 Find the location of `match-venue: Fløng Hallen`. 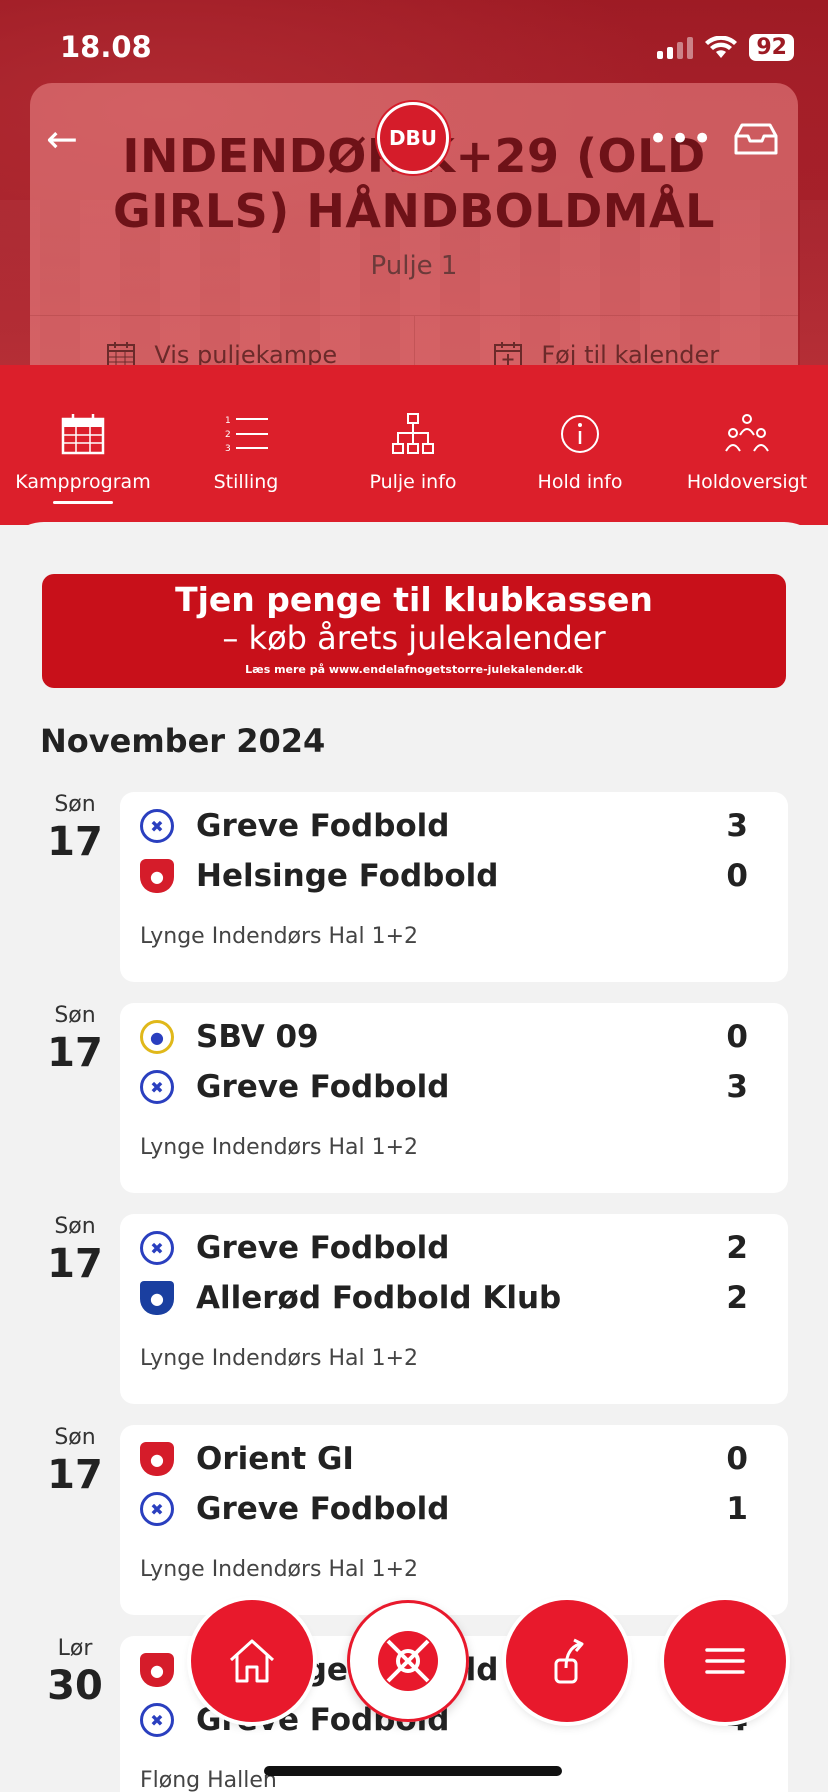

match-venue: Fløng Hallen is located at coordinates (208, 1780).